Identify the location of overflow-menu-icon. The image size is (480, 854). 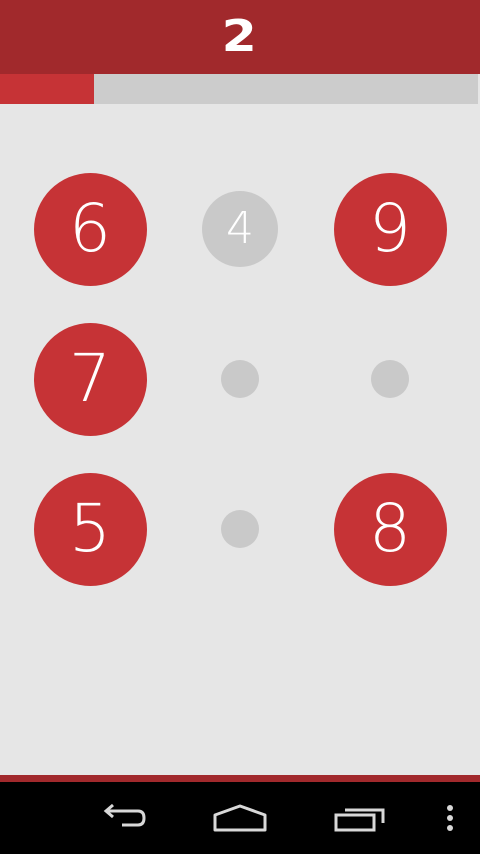
(450, 818).